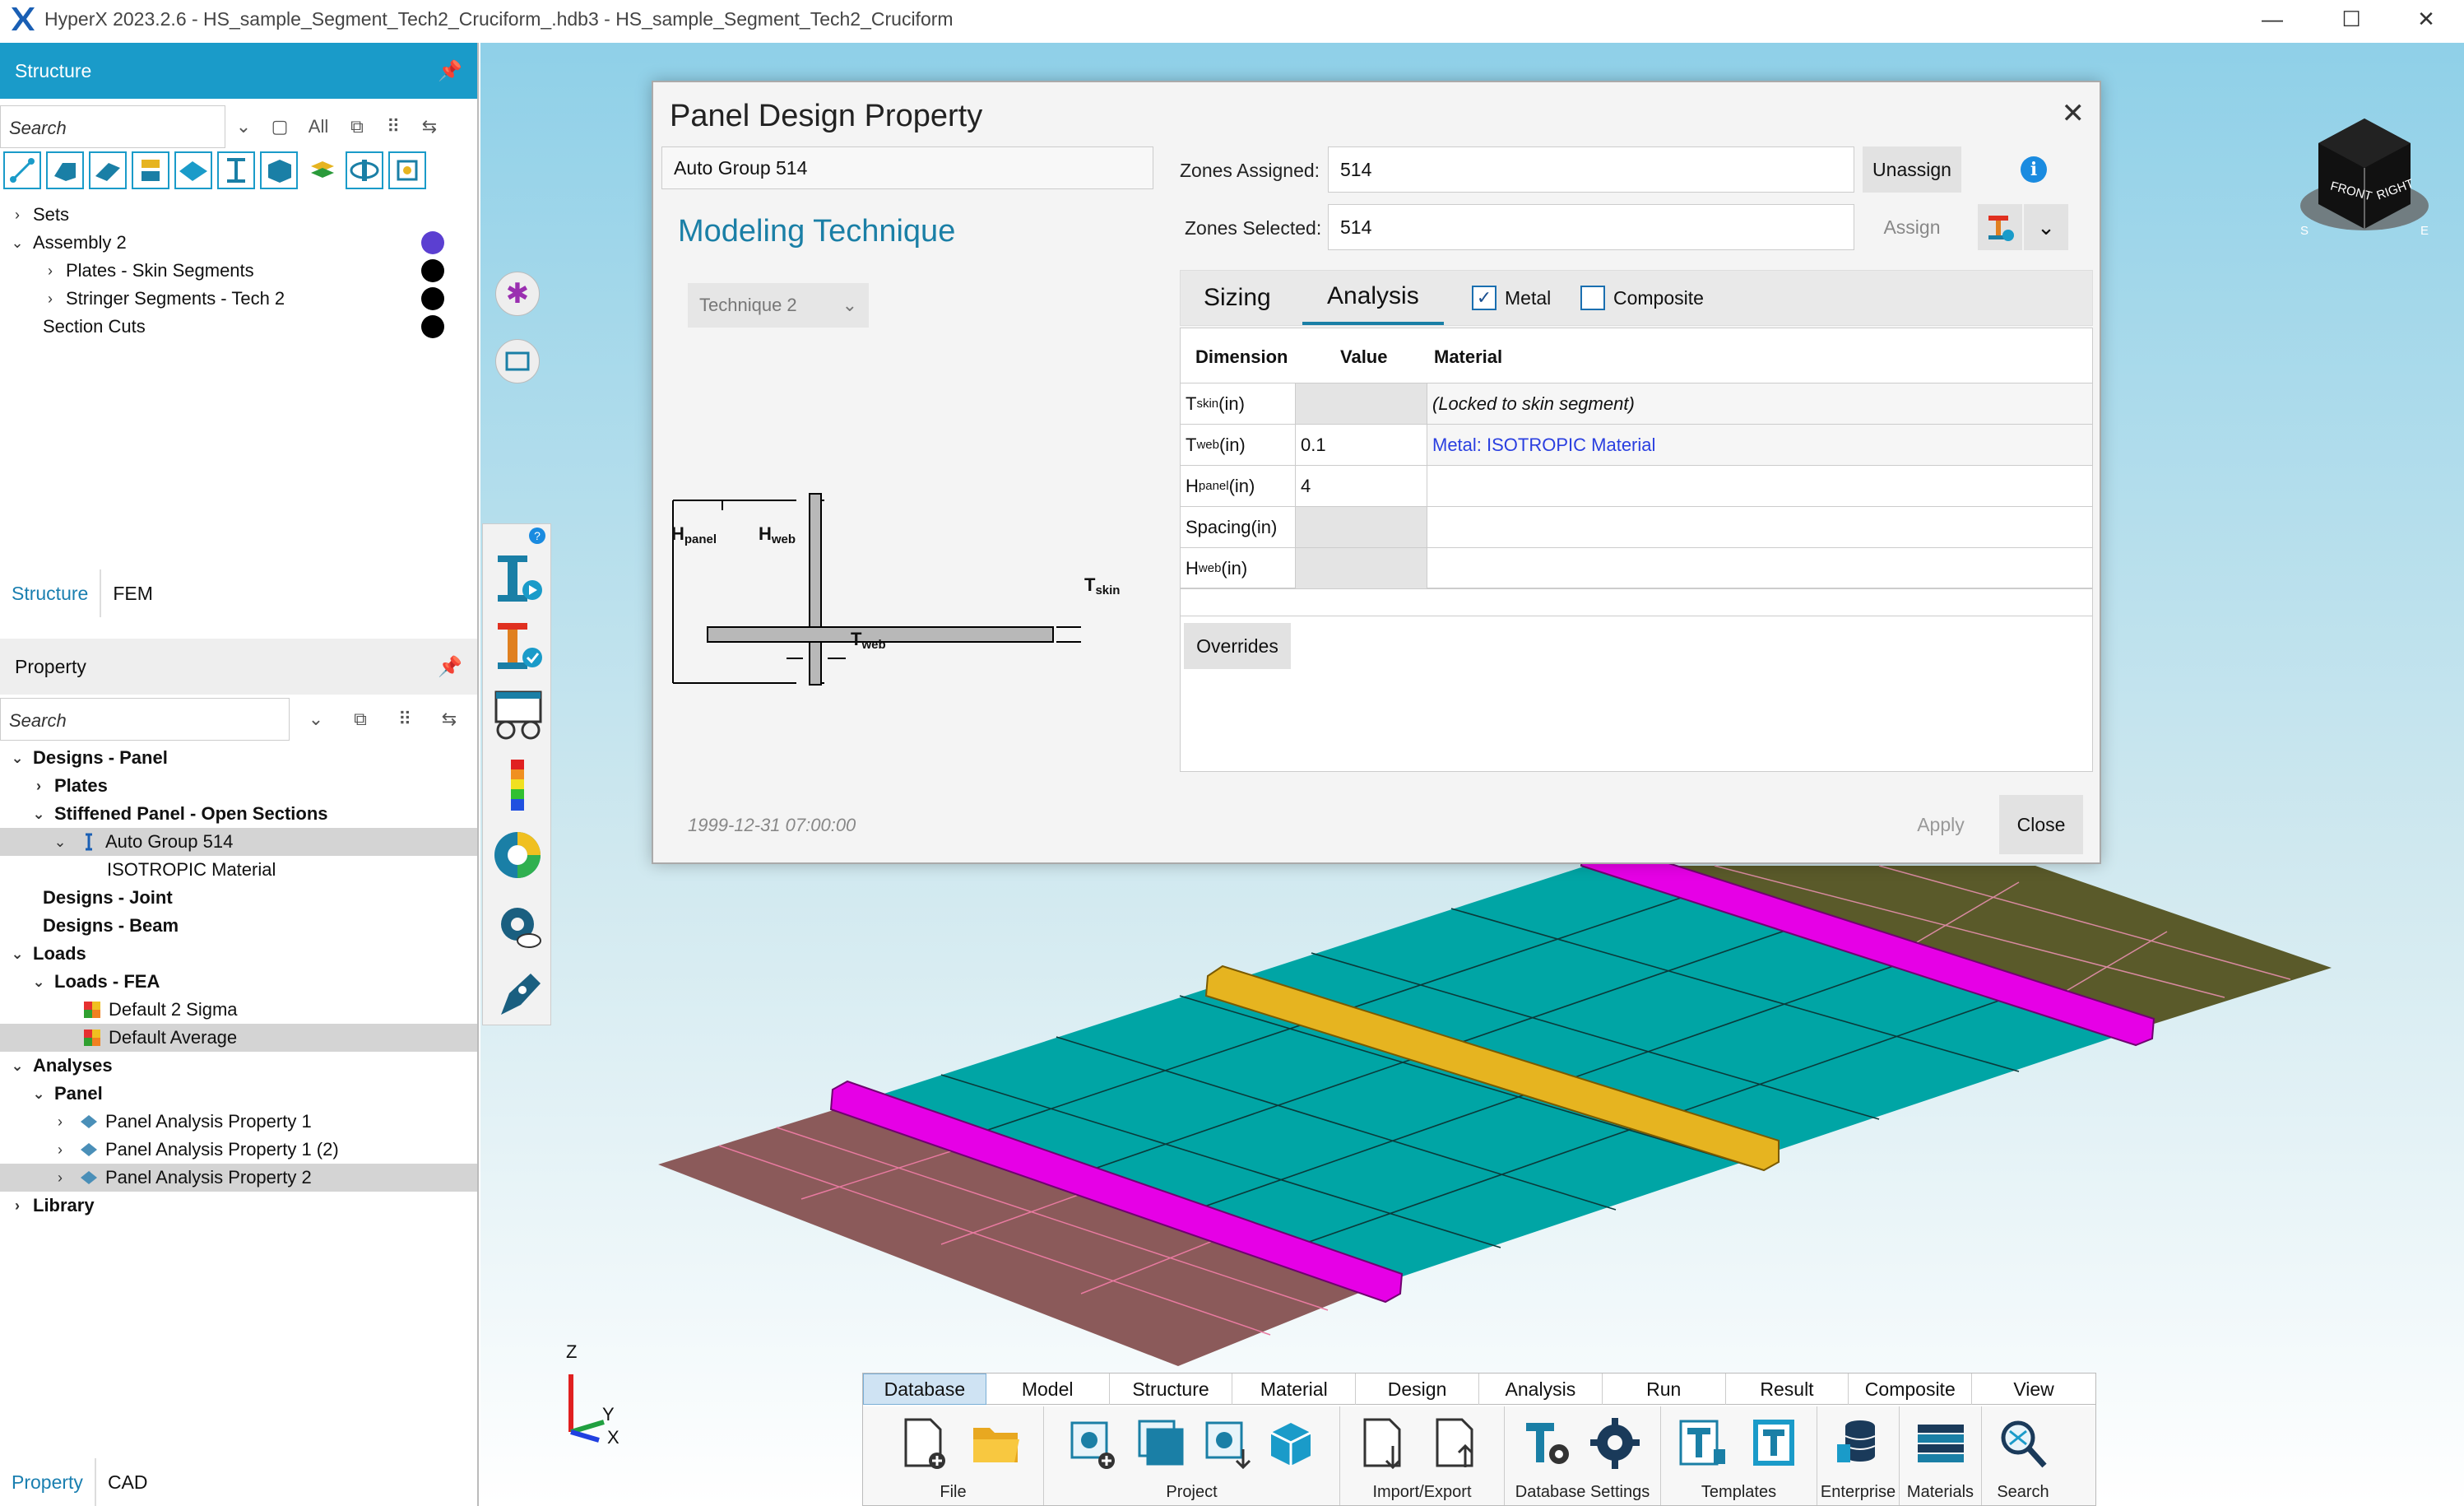 The height and width of the screenshot is (1506, 2464). What do you see at coordinates (2272, 19) in the screenshot?
I see `minimize-button: —` at bounding box center [2272, 19].